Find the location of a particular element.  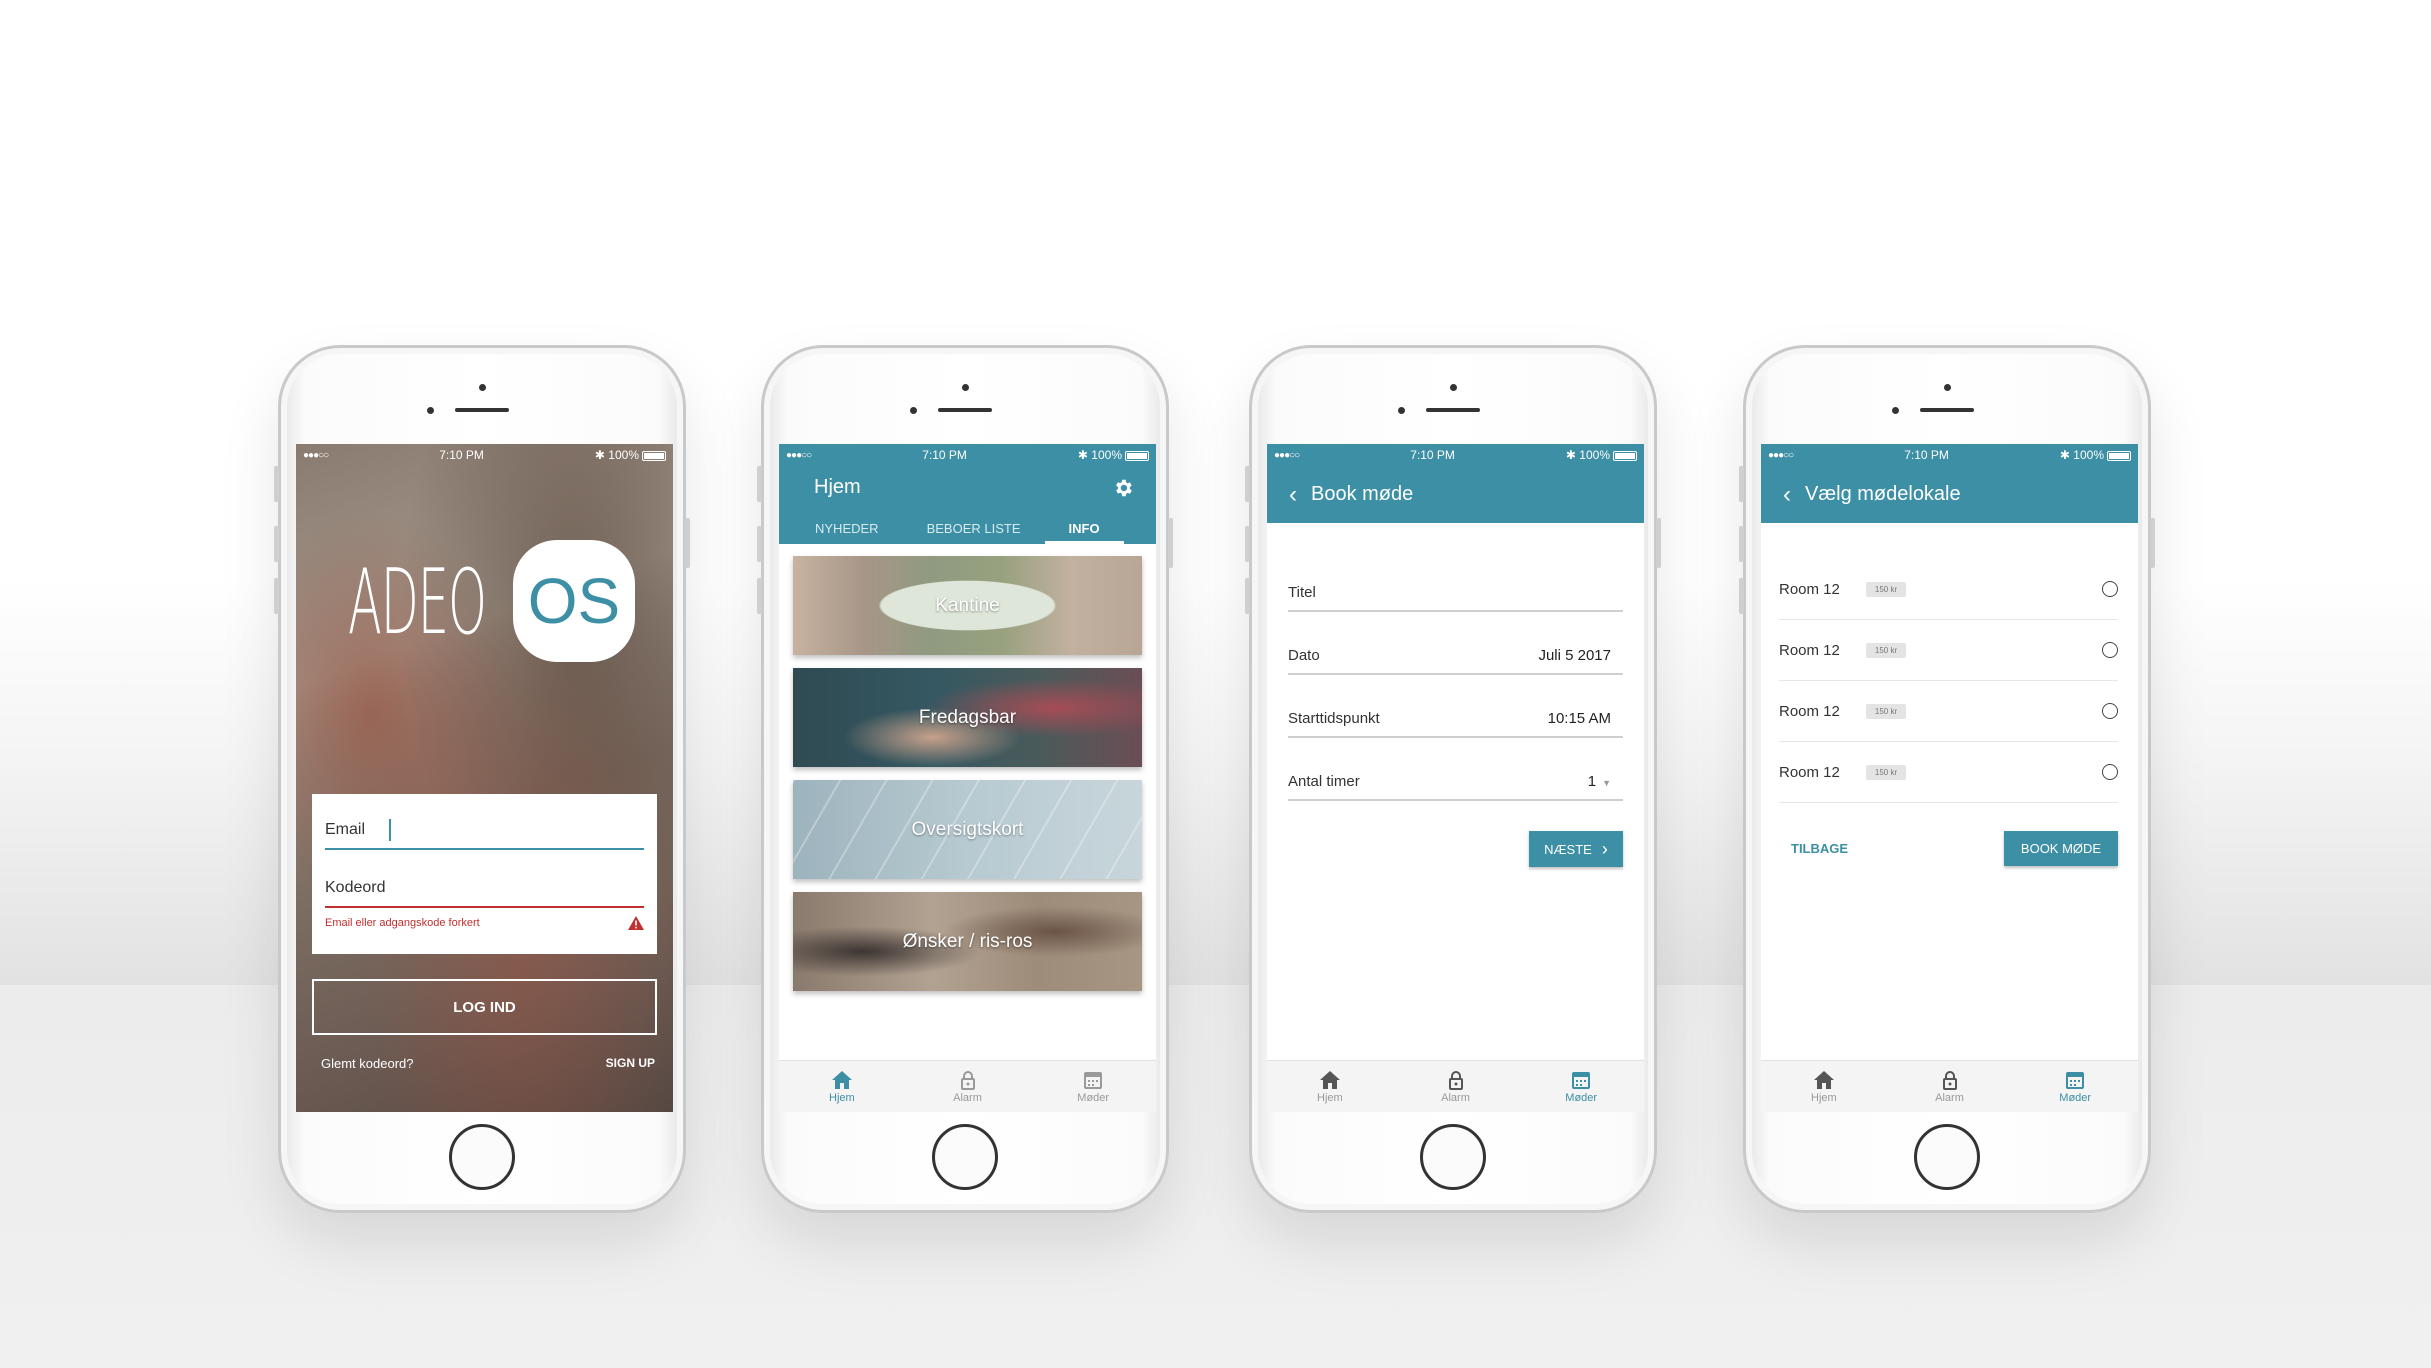

title-field: Titel is located at coordinates (1455, 588).